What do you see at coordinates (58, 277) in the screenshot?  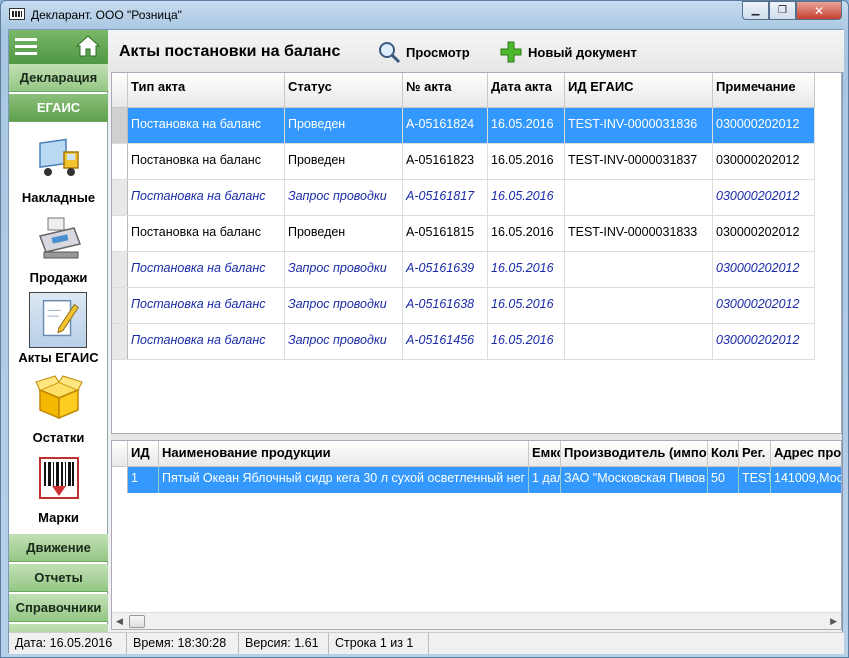 I see `sidebar-item-label: Продажи` at bounding box center [58, 277].